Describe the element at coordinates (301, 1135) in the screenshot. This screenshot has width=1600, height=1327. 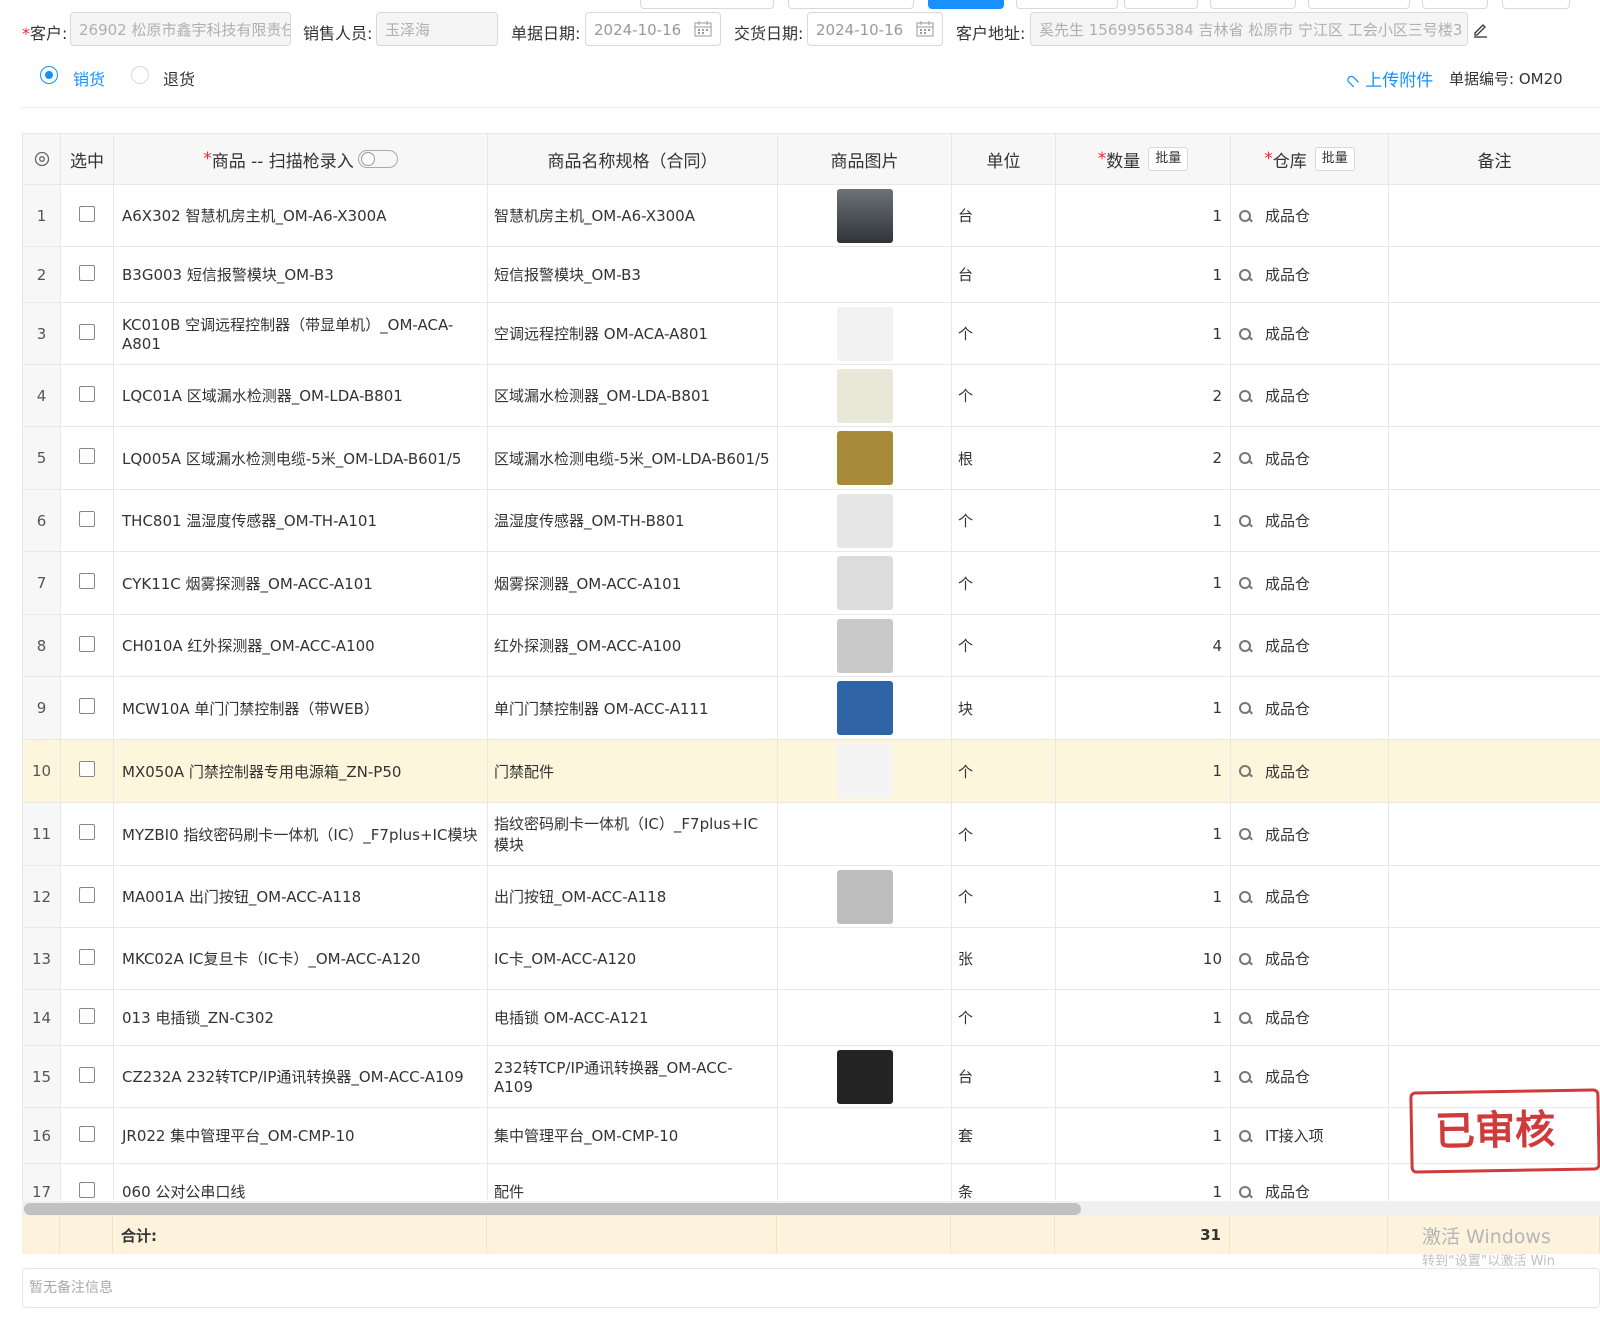
I see `product-cell: JR022 集中管理平台_OM-CMP-10` at that location.